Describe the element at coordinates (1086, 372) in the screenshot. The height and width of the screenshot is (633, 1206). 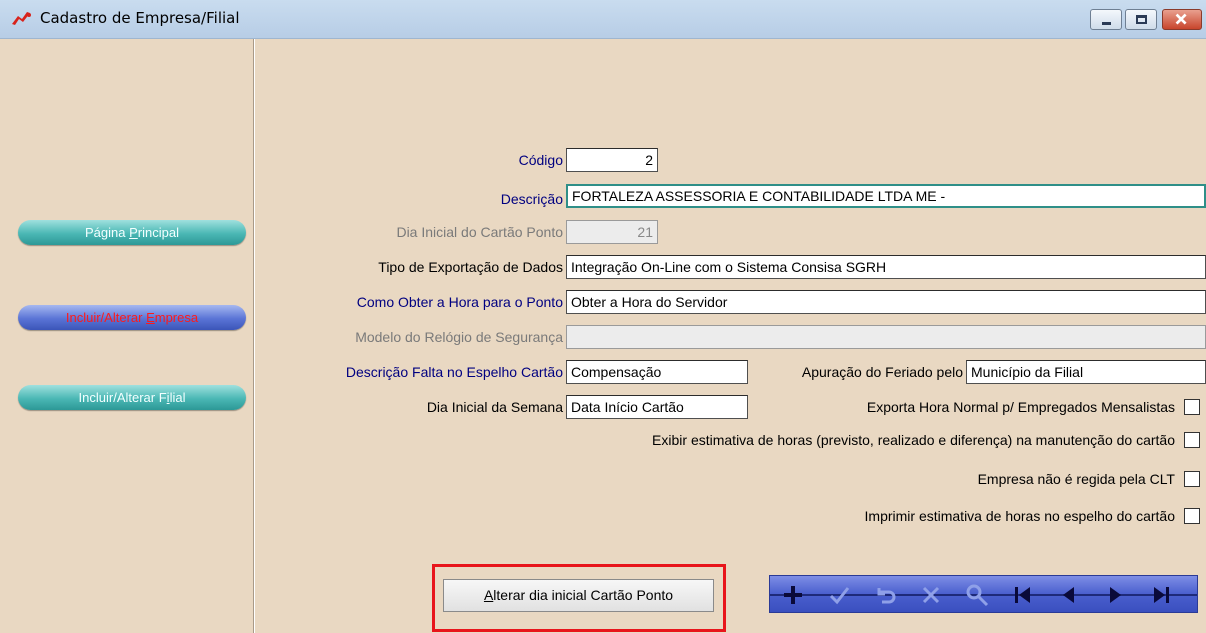
I see `apuracao-feriado-field: Município da Filial` at that location.